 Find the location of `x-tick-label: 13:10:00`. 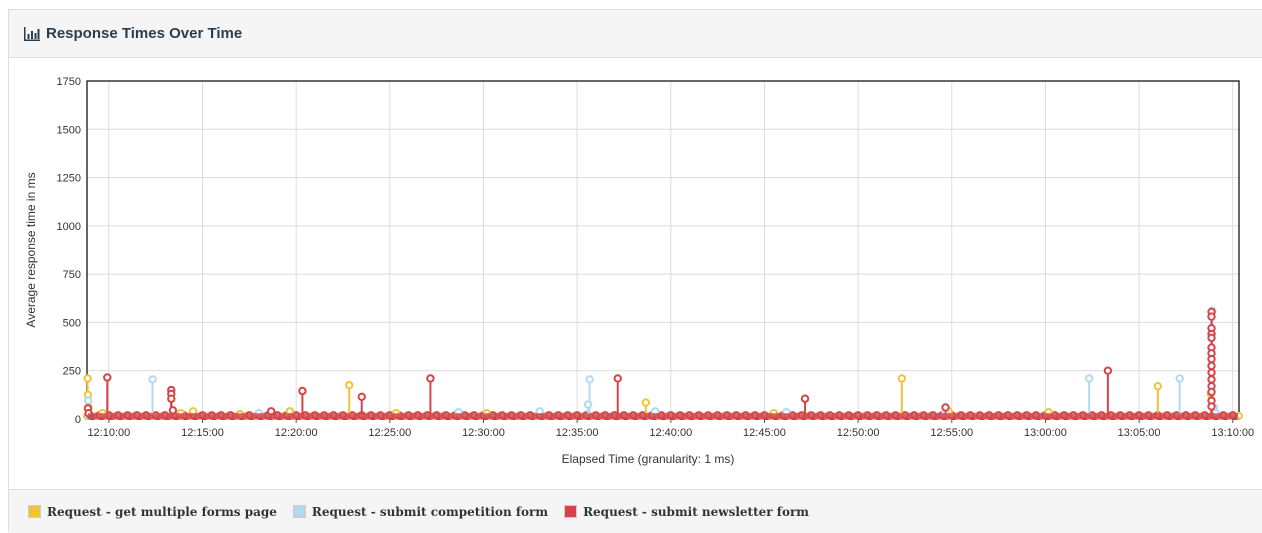

x-tick-label: 13:10:00 is located at coordinates (1232, 433).